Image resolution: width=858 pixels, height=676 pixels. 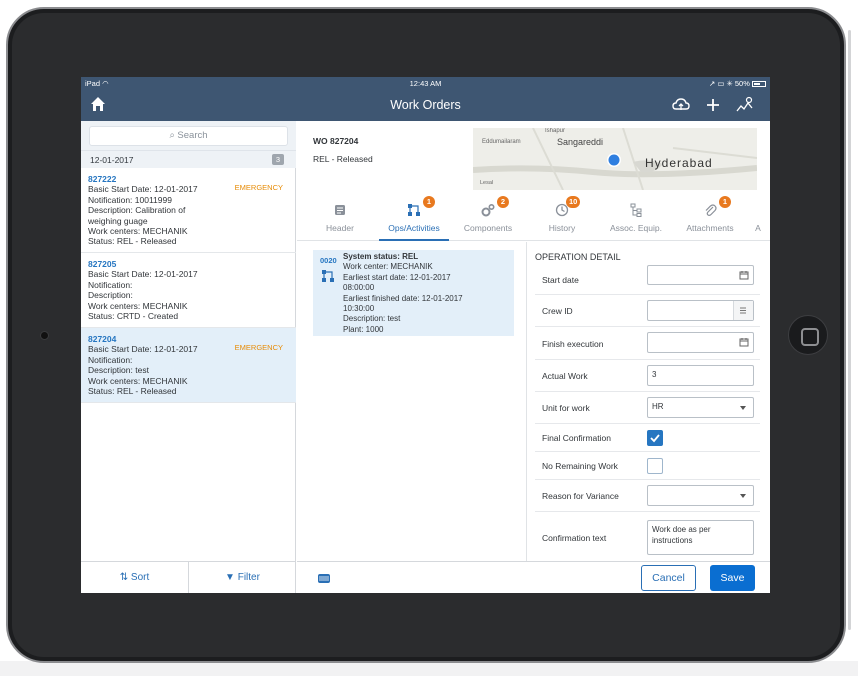 What do you see at coordinates (557, 311) in the screenshot?
I see `field-label: Crew ID` at bounding box center [557, 311].